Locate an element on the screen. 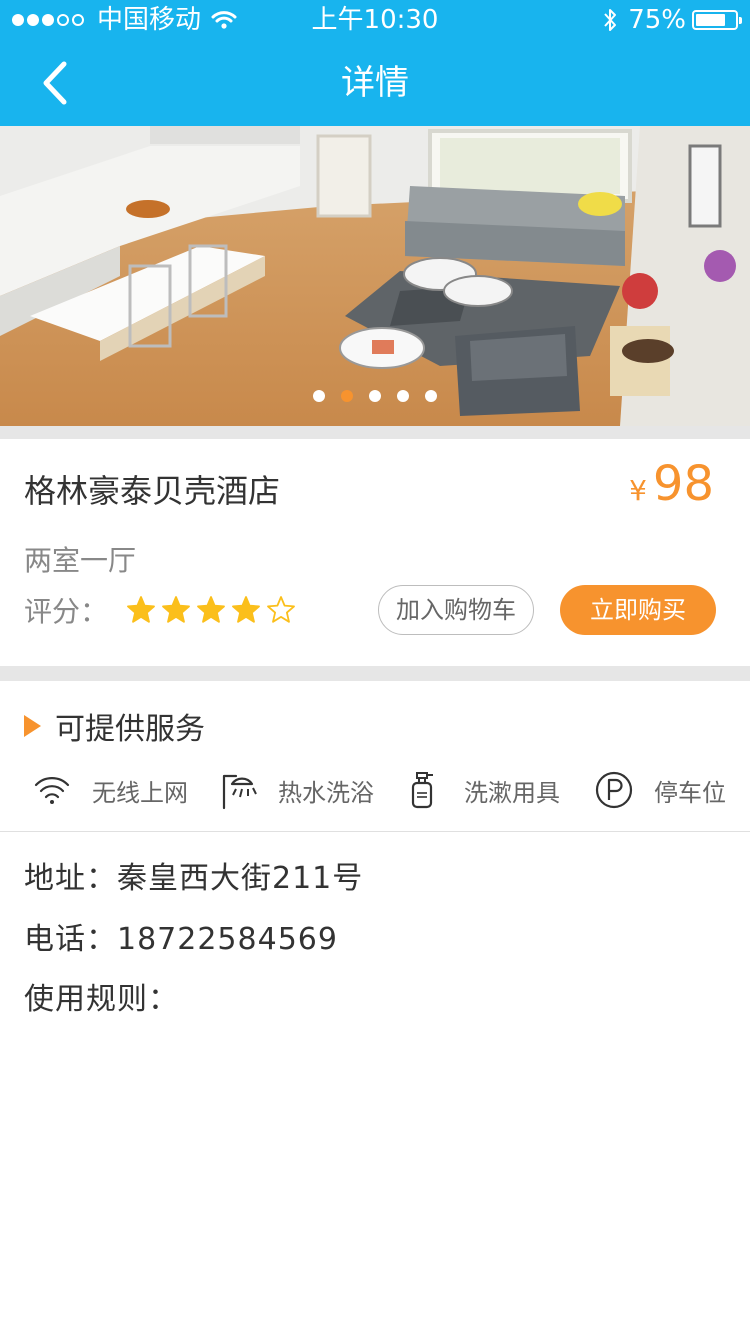 The height and width of the screenshot is (1334, 750). rating-row: 评分： is located at coordinates (162, 610).